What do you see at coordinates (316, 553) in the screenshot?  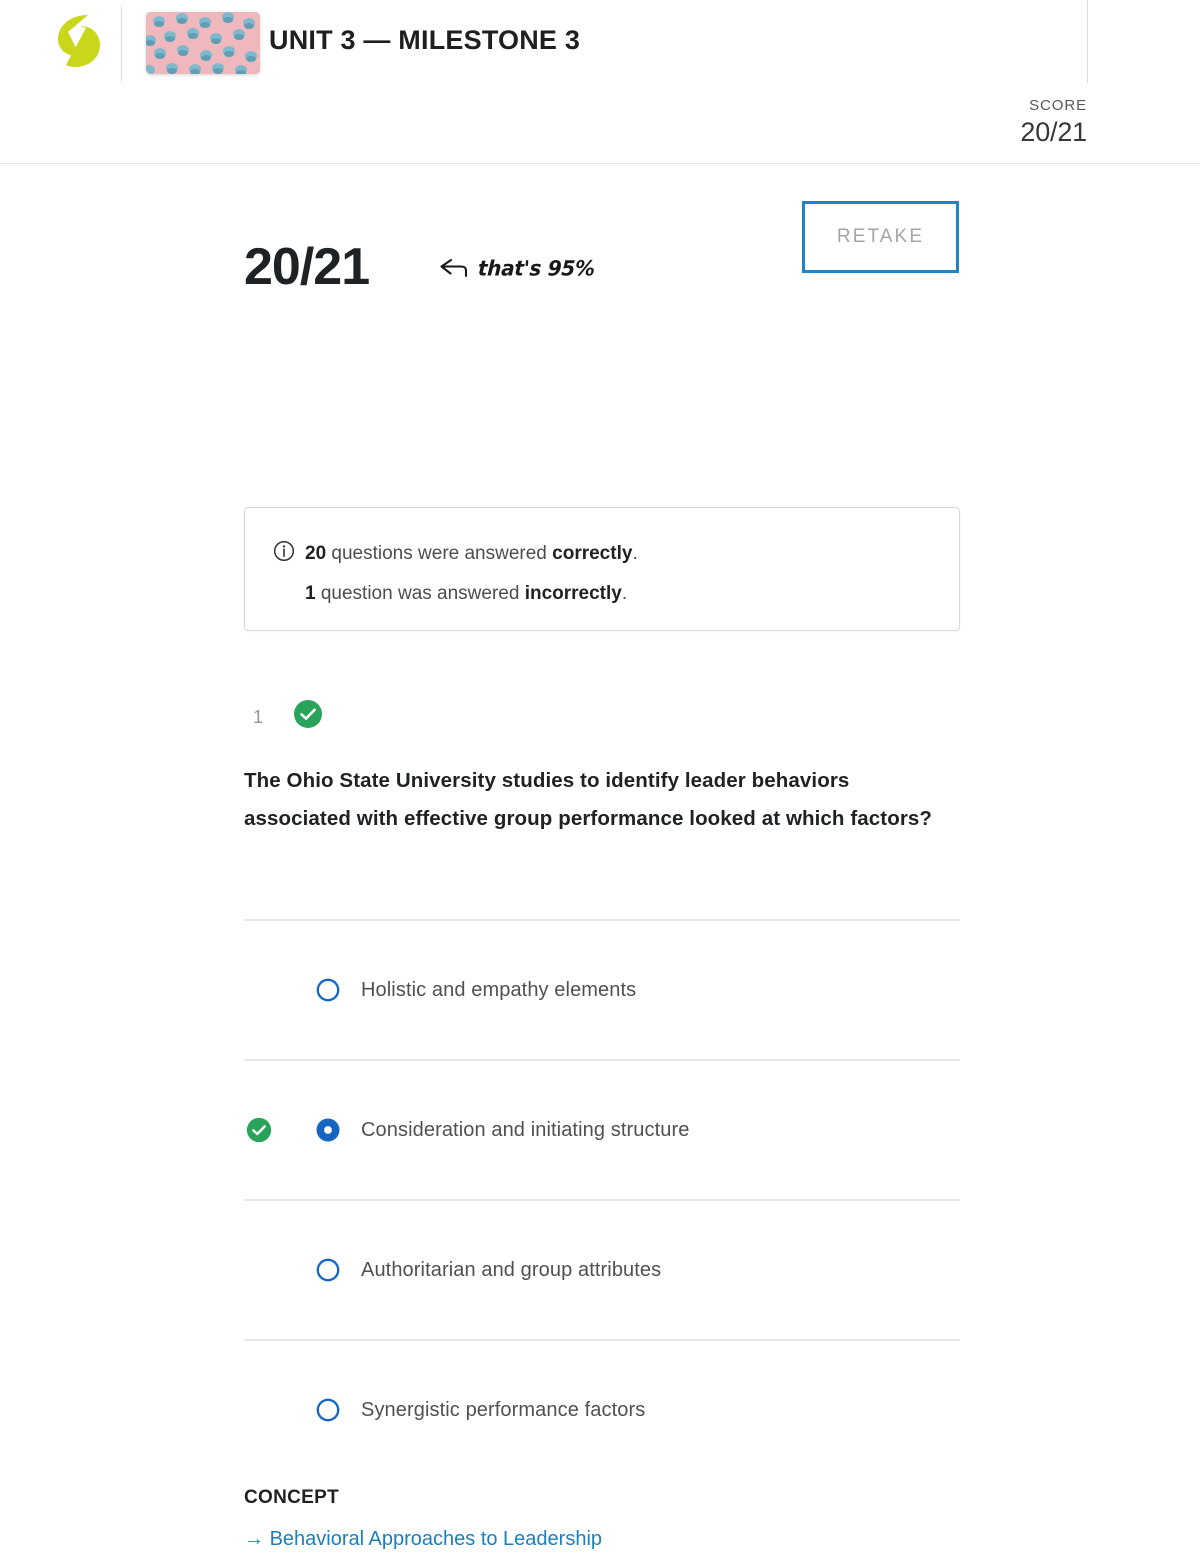 I see `correct-count: 20` at bounding box center [316, 553].